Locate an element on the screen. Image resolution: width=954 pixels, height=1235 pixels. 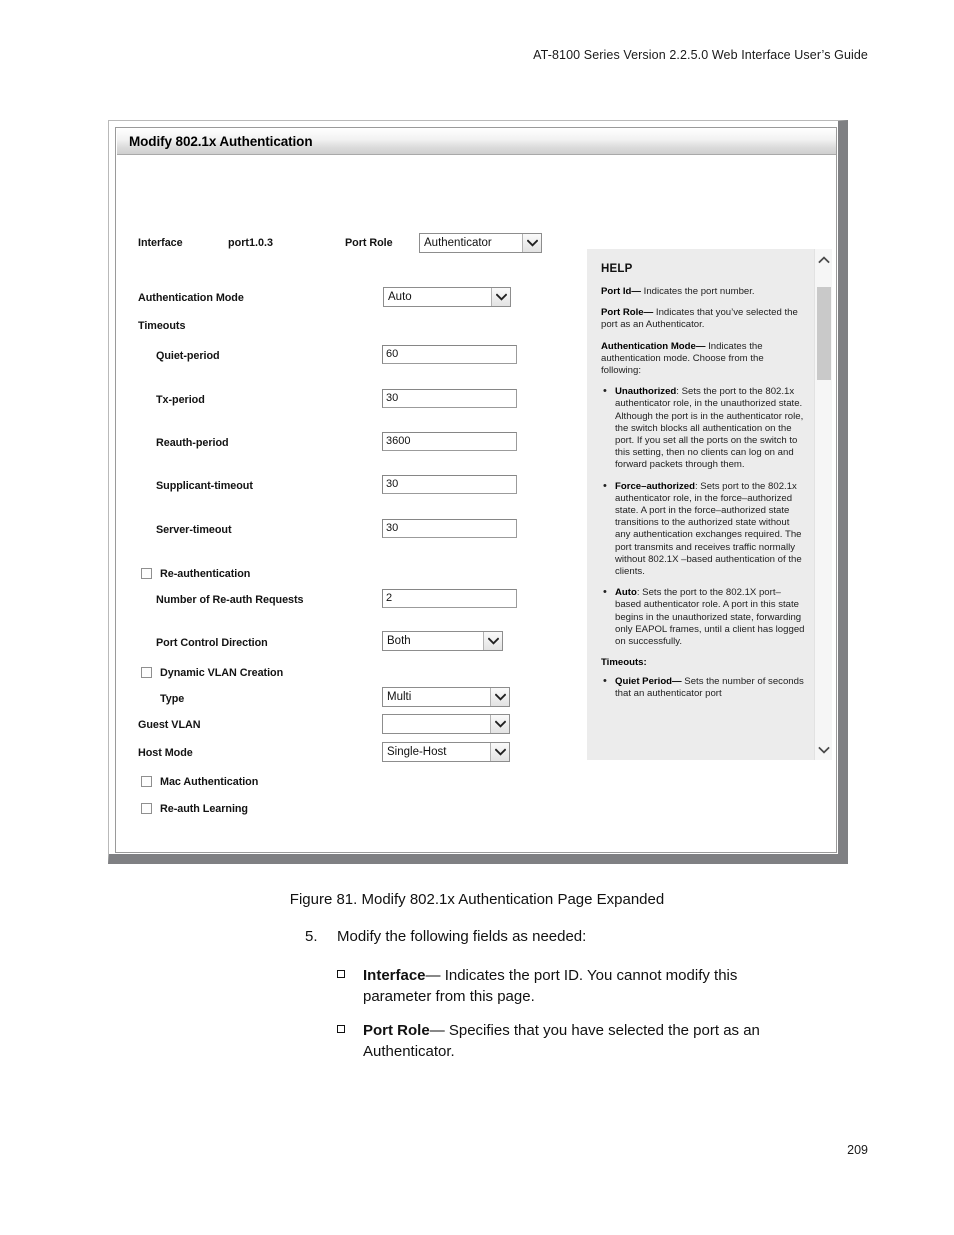
reauth-period-input: 3600 is located at coordinates (449, 441).